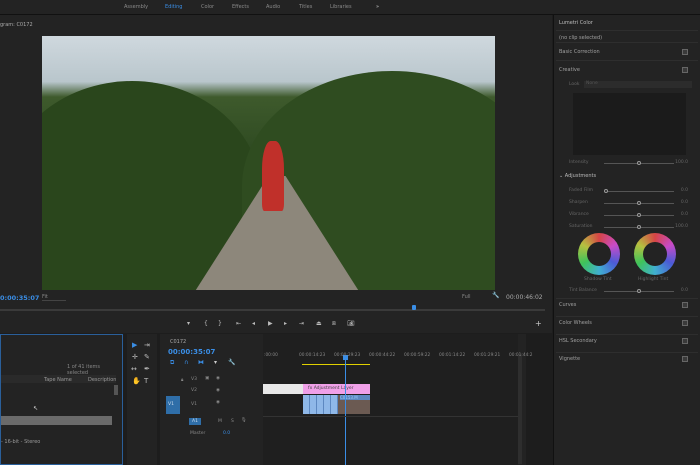 Image resolution: width=700 pixels, height=465 pixels. I want to click on master-volume: 0.0, so click(226, 433).